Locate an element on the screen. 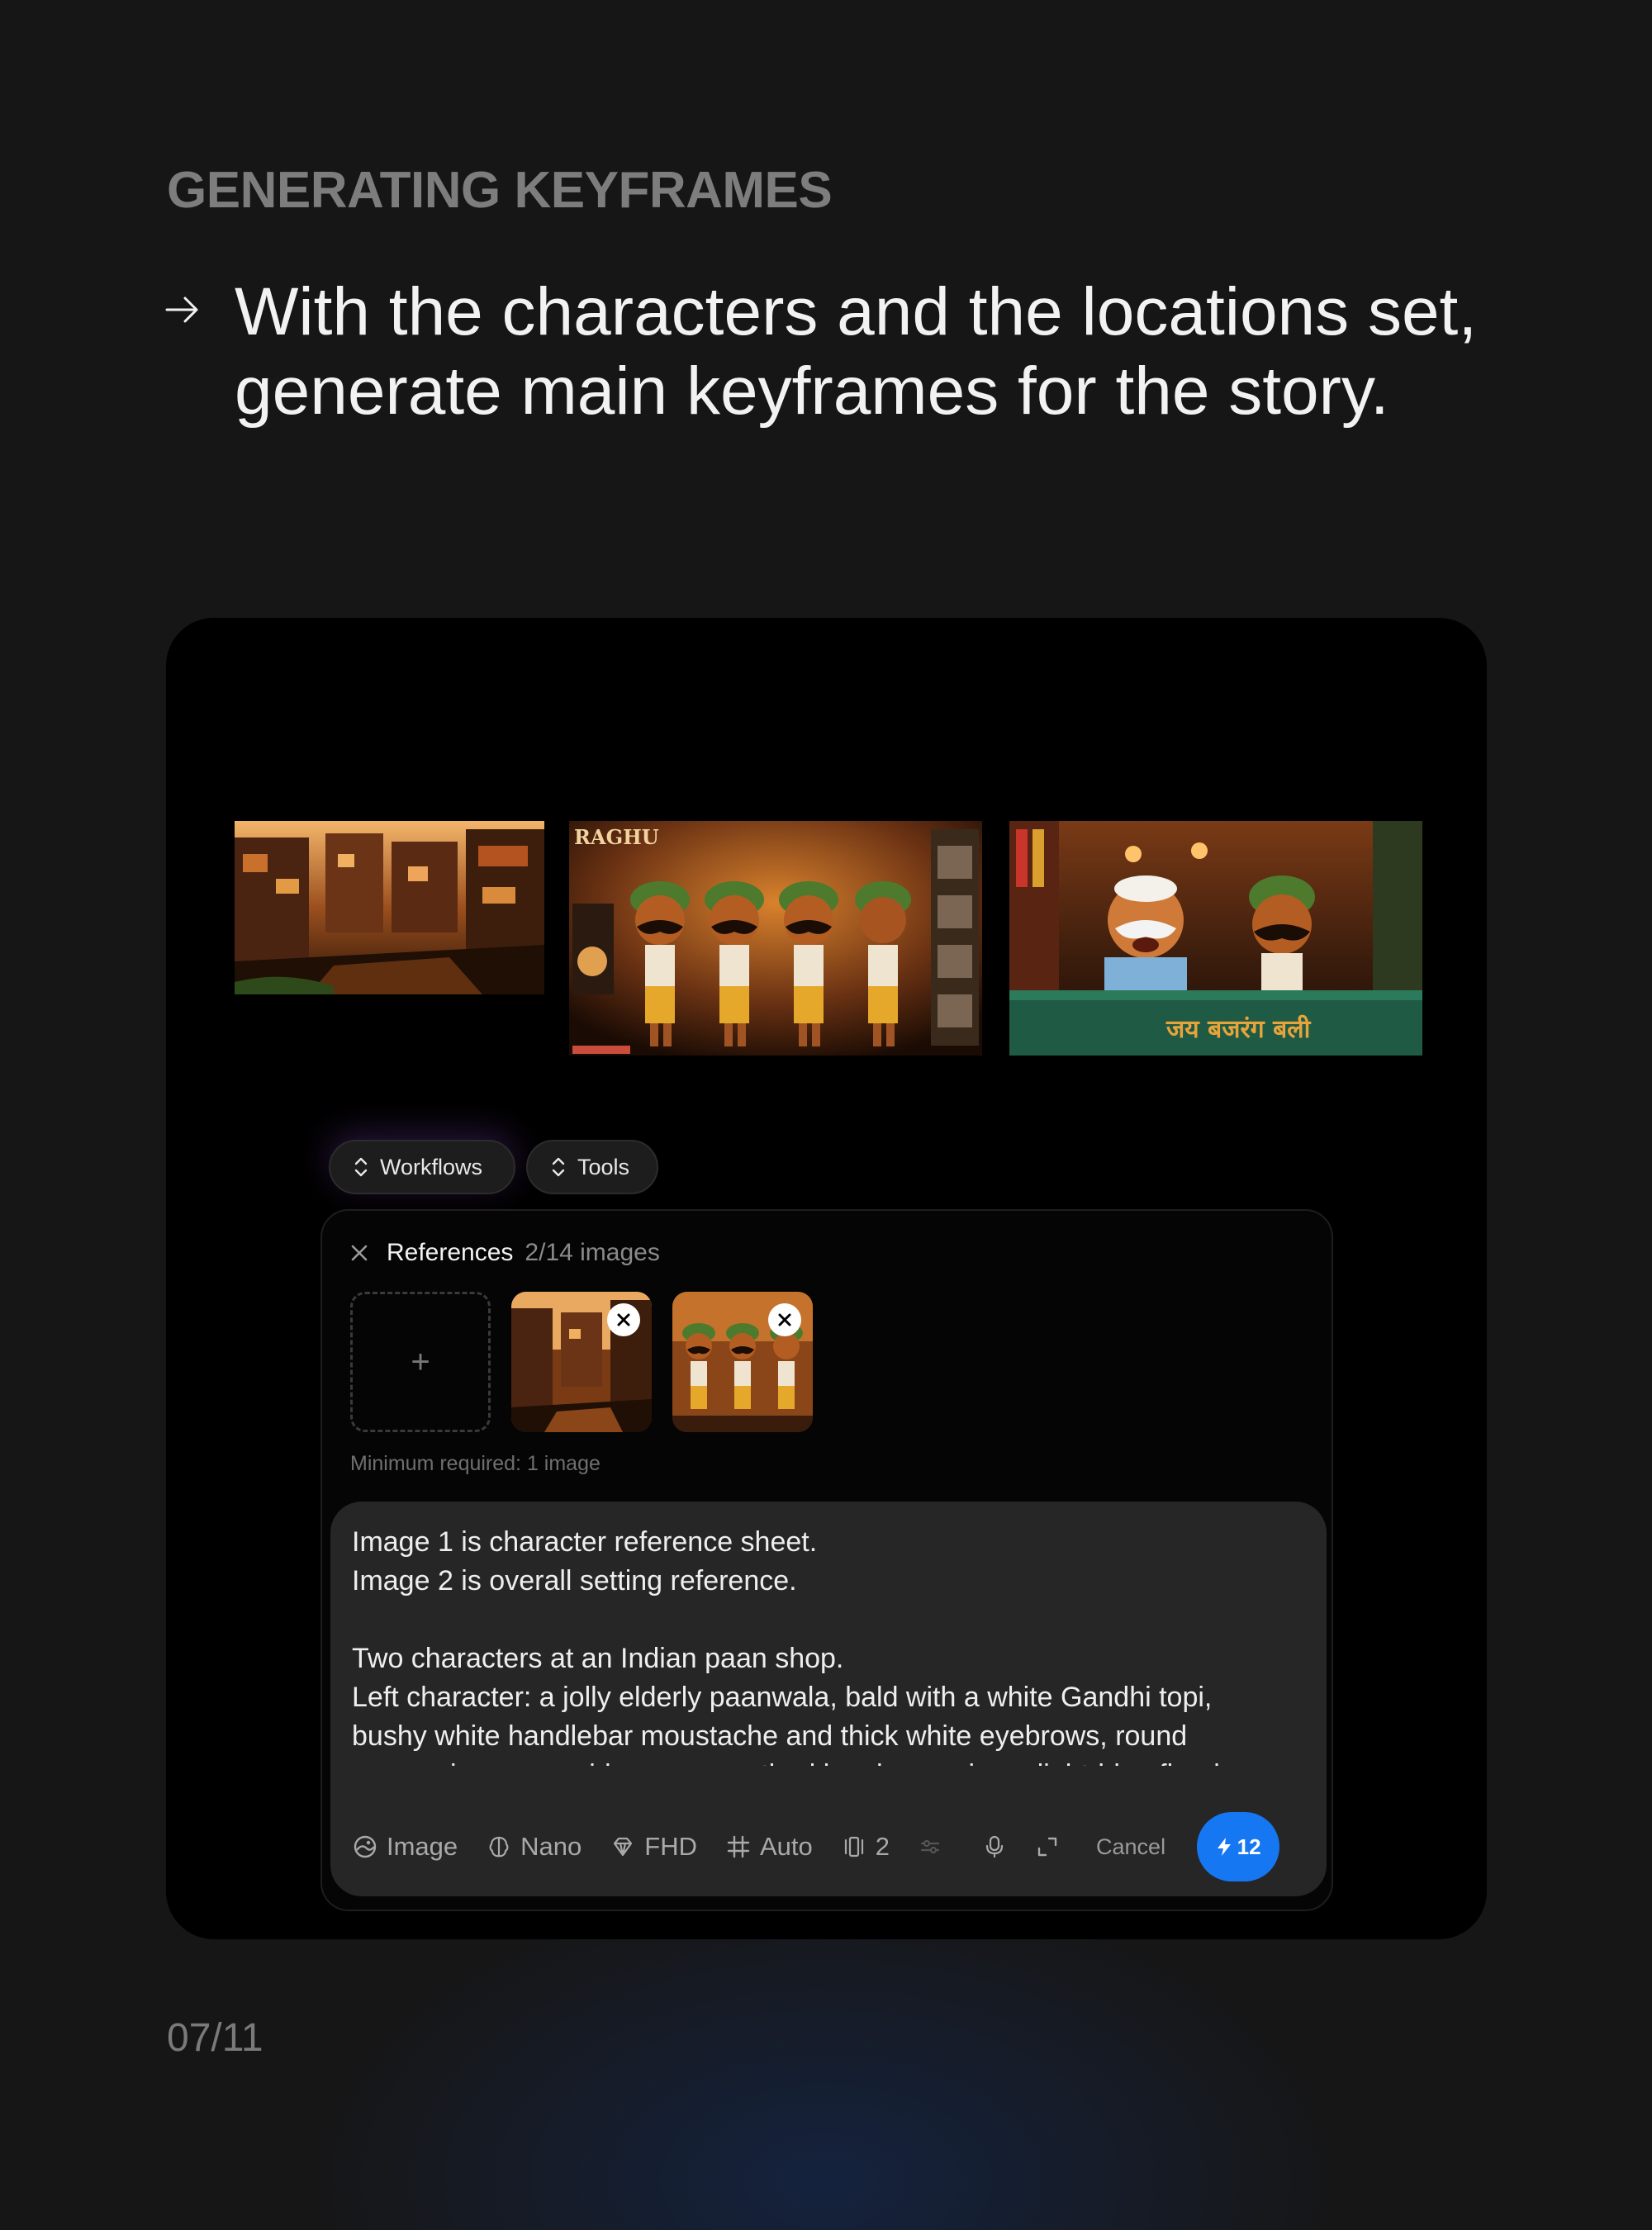 The height and width of the screenshot is (2230, 1652). workflows-button: Workflows is located at coordinates (422, 1167).